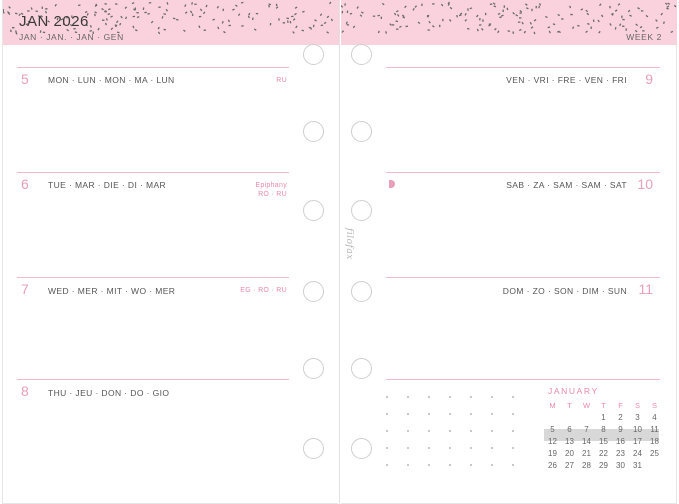 The height and width of the screenshot is (504, 679). What do you see at coordinates (637, 453) in the screenshot?
I see `mini-calendar-day: 24` at bounding box center [637, 453].